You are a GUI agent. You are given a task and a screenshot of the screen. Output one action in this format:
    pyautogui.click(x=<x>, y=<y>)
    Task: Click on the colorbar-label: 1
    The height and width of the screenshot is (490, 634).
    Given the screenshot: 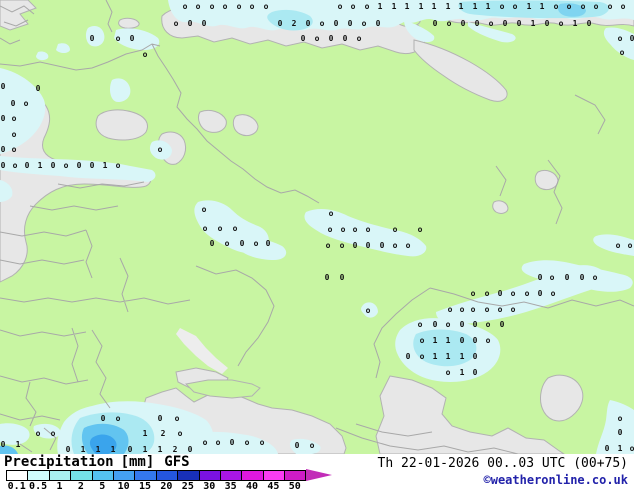 What is the action you would take?
    pyautogui.click(x=59, y=485)
    